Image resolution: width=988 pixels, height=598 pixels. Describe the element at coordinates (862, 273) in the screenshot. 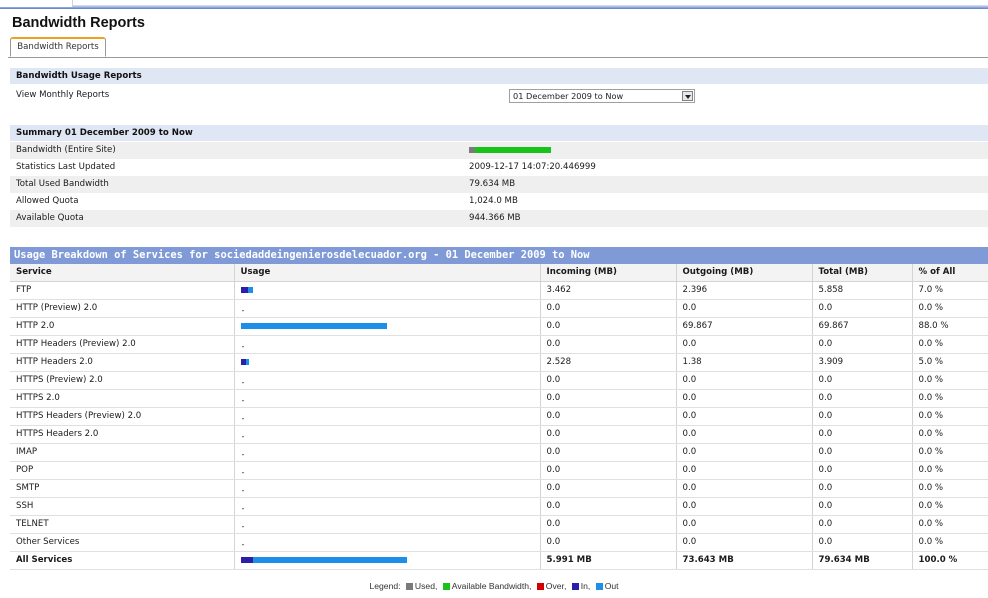

I see `column-header-total: Total (MB)` at that location.